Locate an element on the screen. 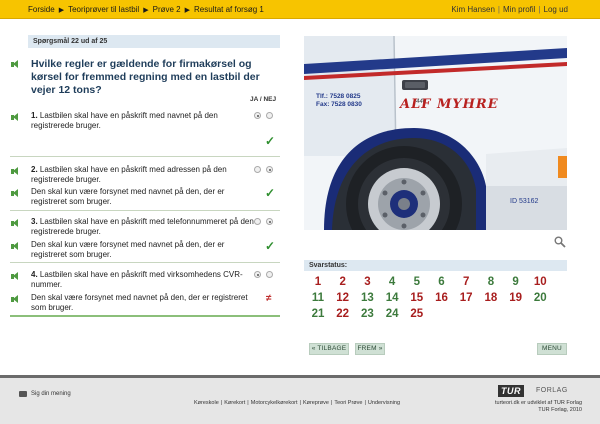 This screenshot has width=600, height=424. statement-number: 3. is located at coordinates (34, 221).